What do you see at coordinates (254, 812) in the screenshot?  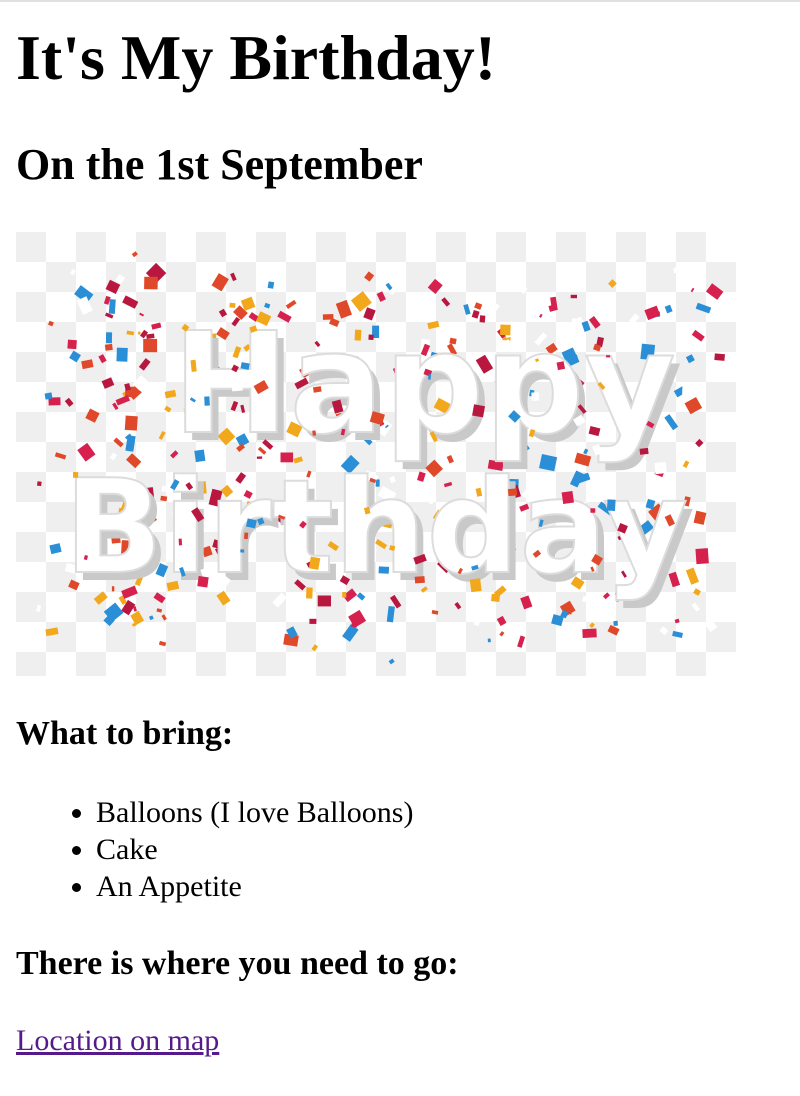 I see `list-item: Balloons (I love Balloons)` at bounding box center [254, 812].